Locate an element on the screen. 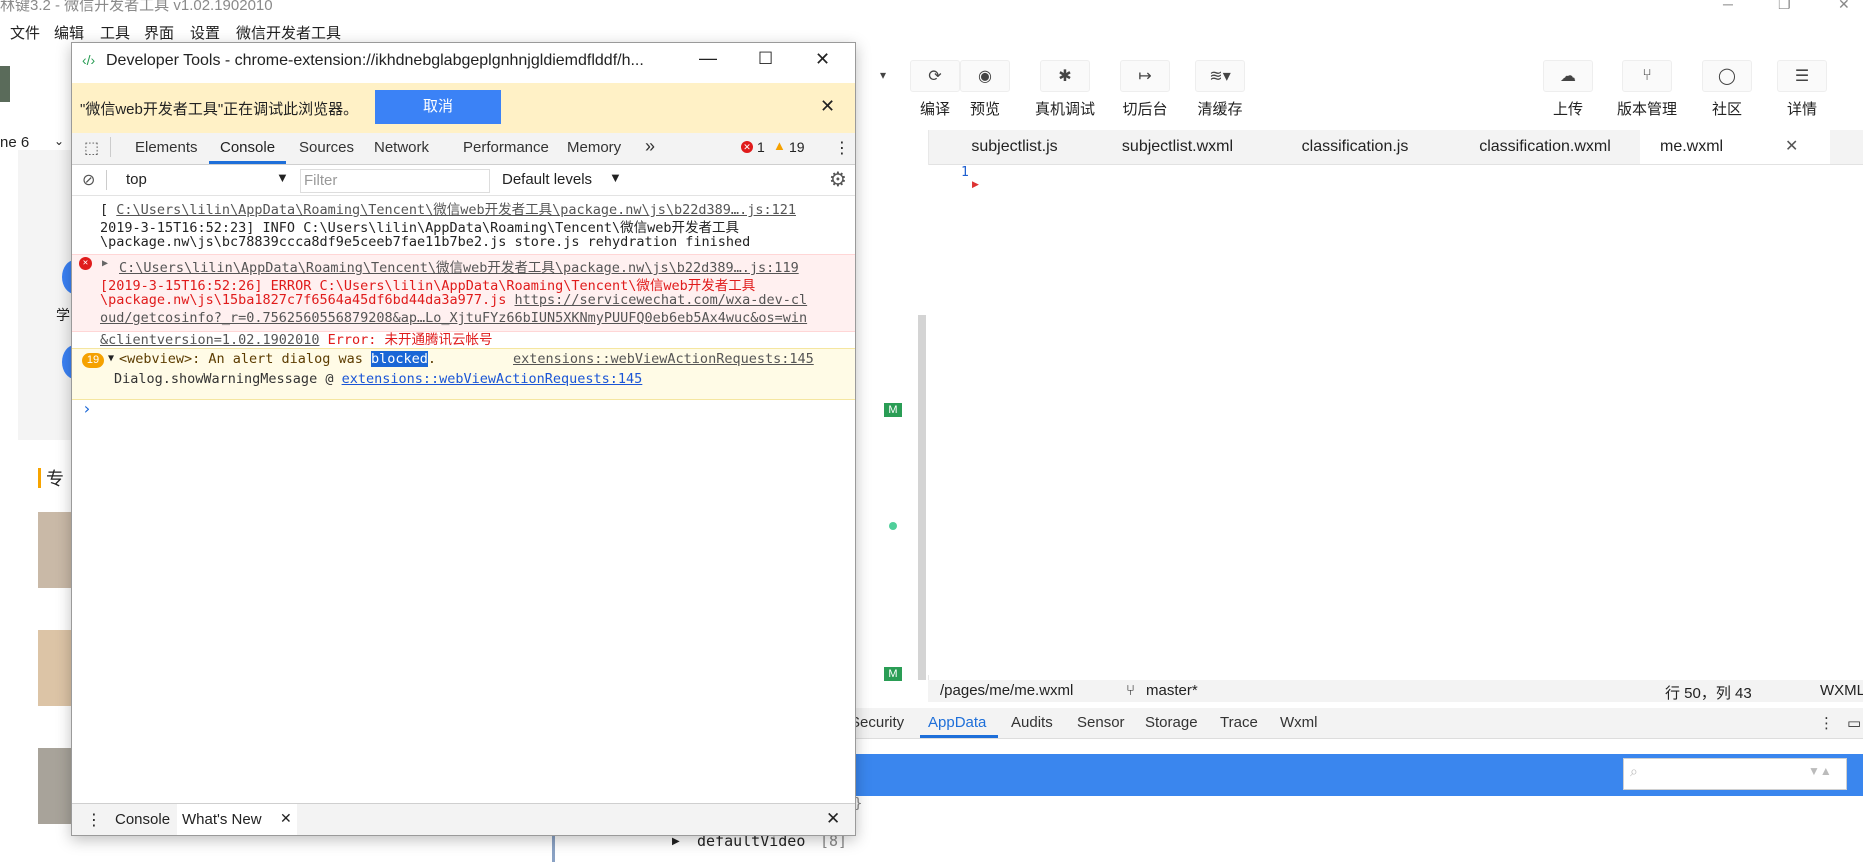 This screenshot has width=1863, height=862. minimize-icon: — is located at coordinates (708, 58).